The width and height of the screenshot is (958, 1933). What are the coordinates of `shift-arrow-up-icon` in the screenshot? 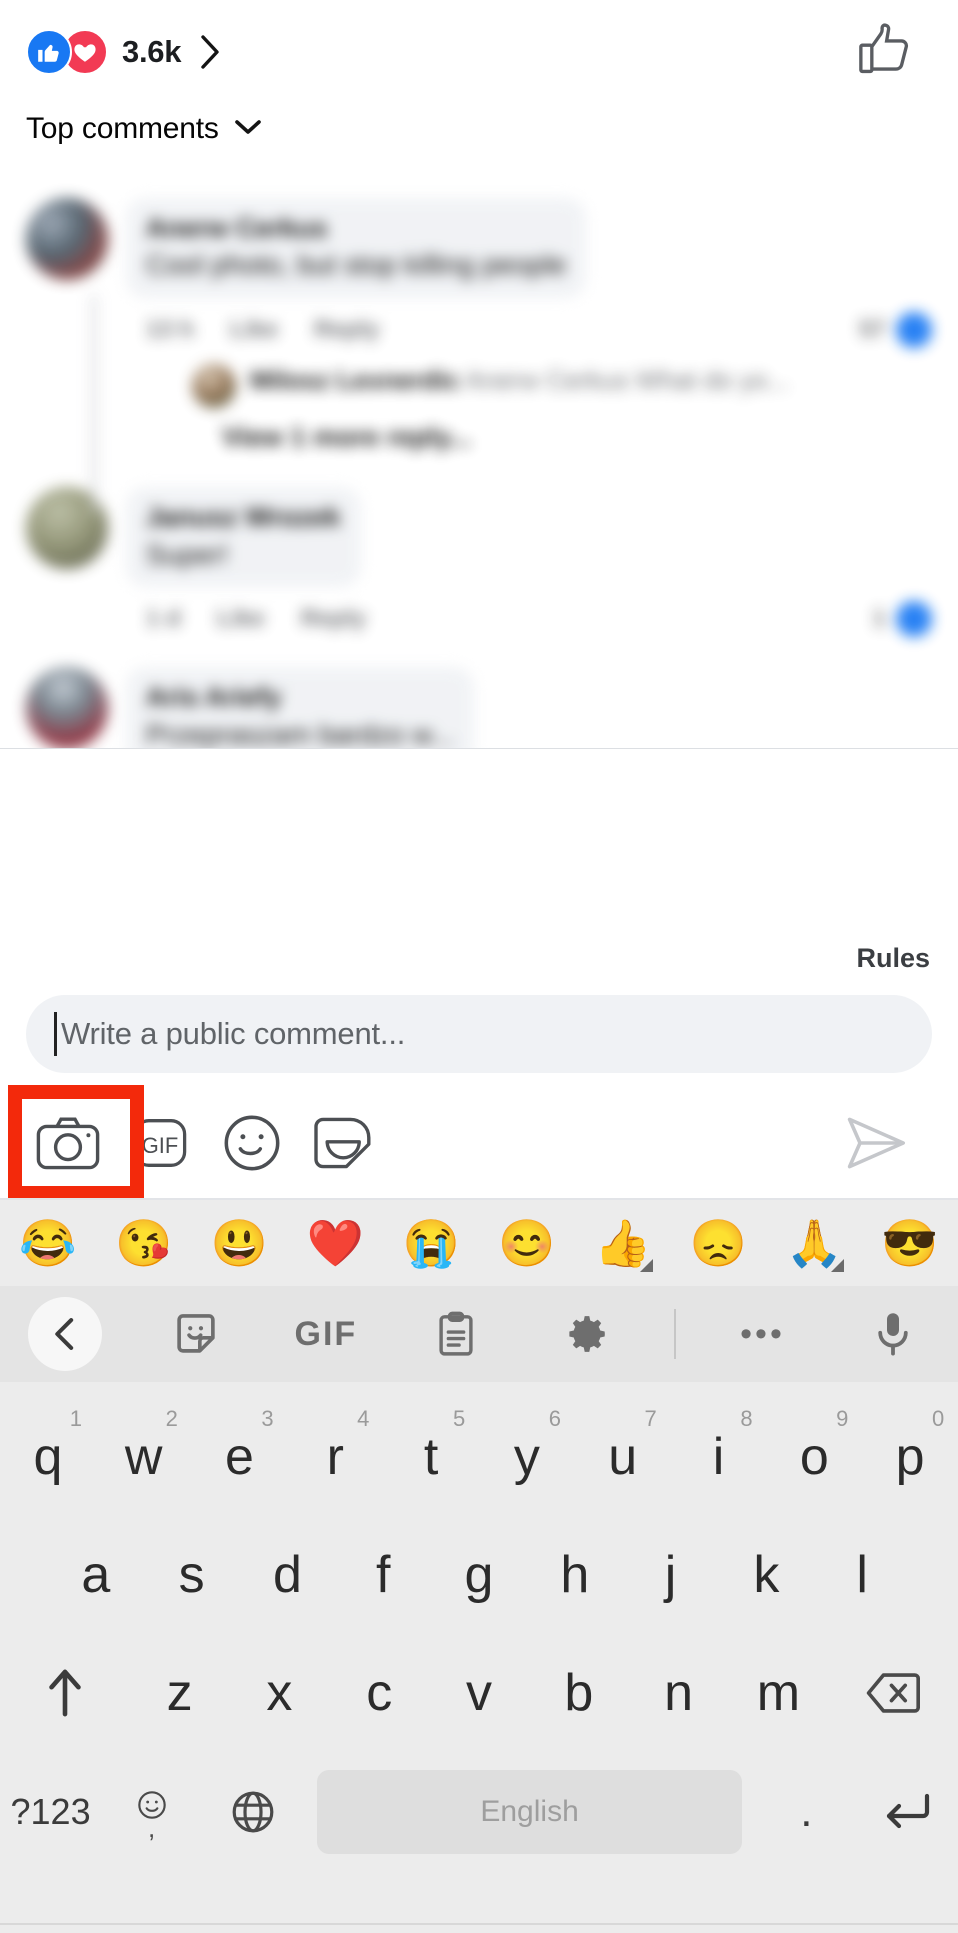 It's located at (65, 1693).